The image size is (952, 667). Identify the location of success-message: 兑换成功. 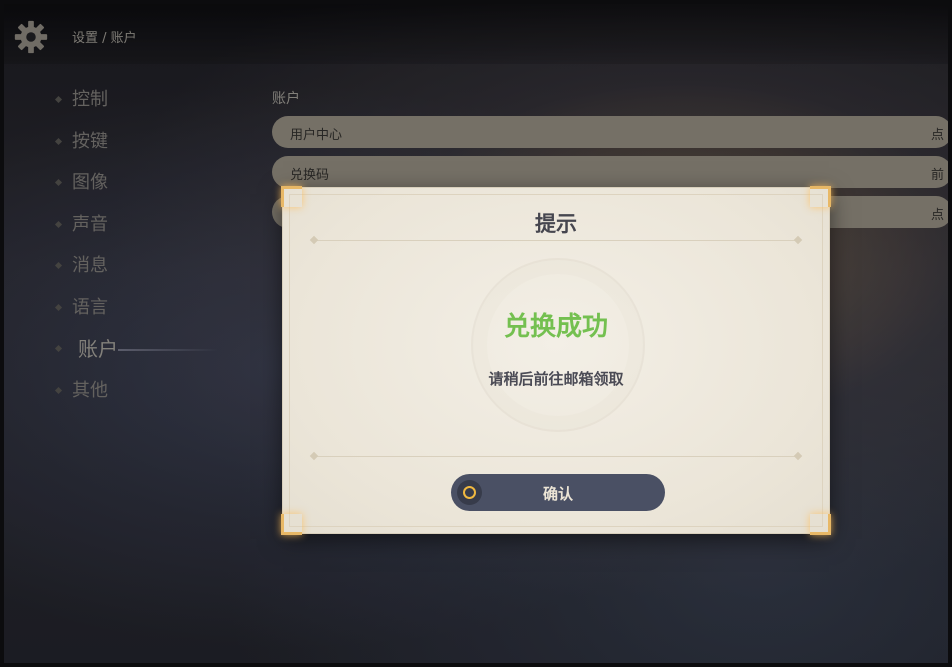
(555, 327).